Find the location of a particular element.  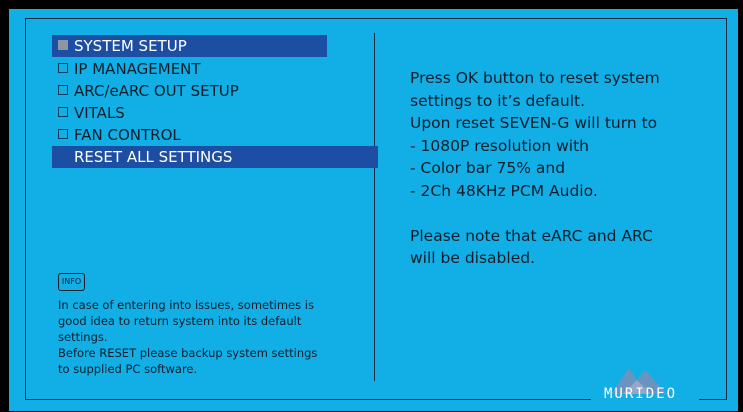

menu-item-arc-earc-out-setup: ARC/eARC OUT SETUP is located at coordinates (202, 91).